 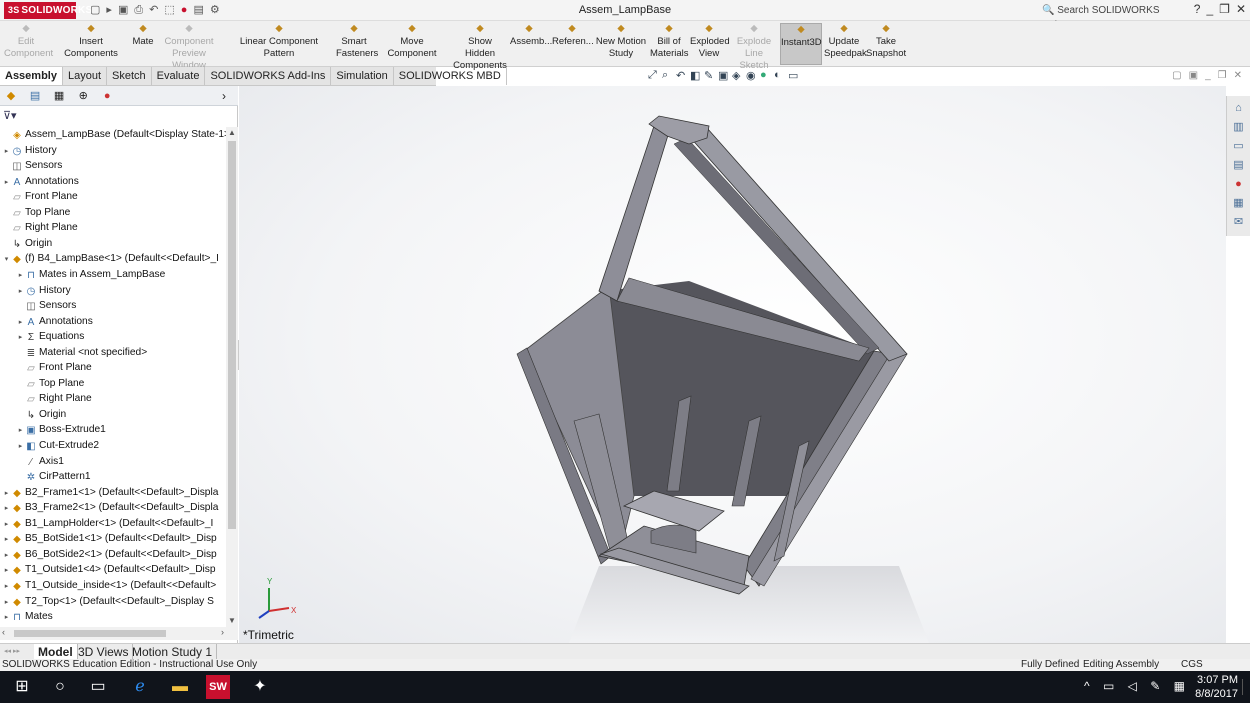 I want to click on scroll-thumb, so click(x=232, y=335).